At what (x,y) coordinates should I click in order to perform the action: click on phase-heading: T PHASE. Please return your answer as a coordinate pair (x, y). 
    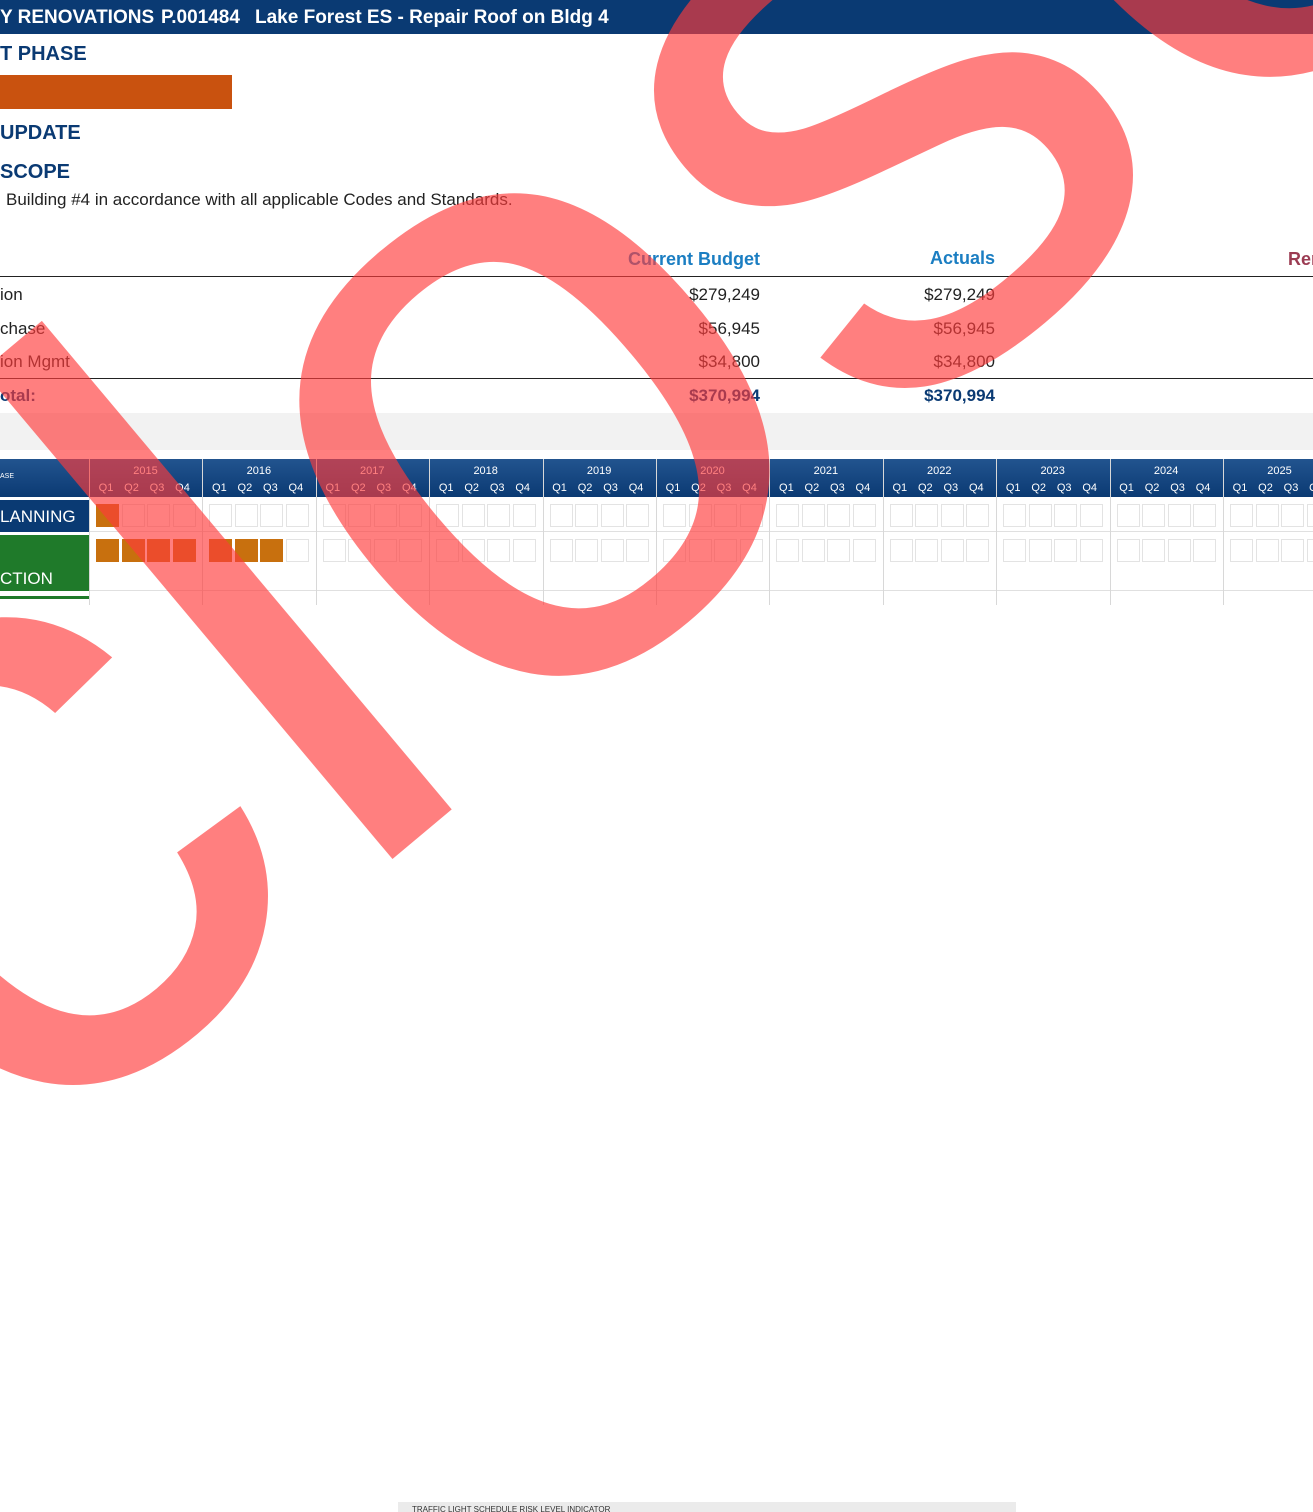
    Looking at the image, I should click on (43, 54).